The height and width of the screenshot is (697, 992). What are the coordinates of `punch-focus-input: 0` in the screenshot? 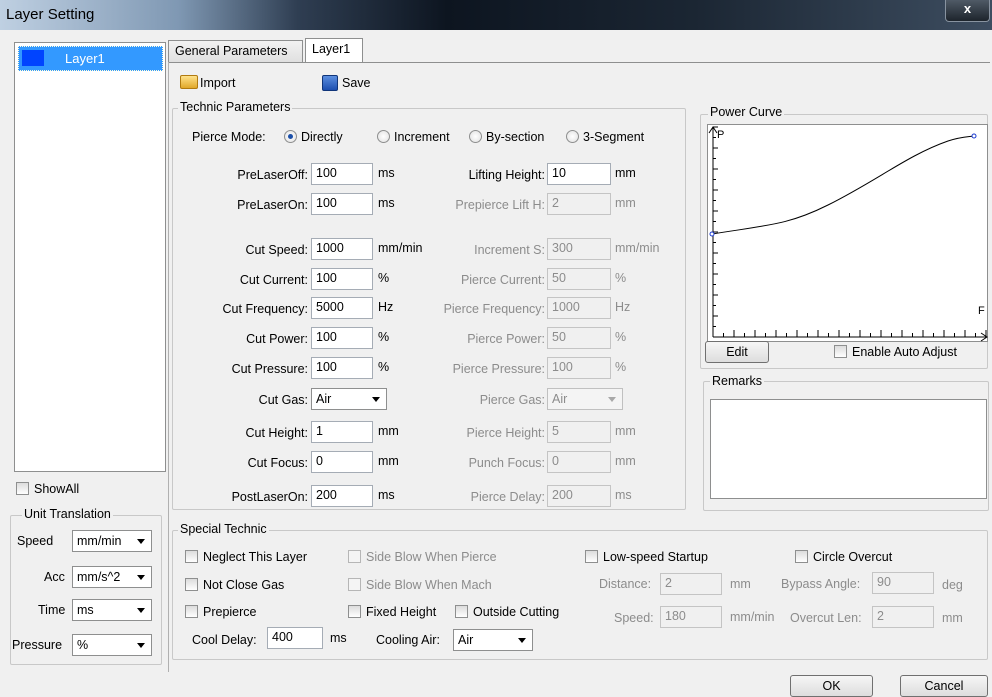 It's located at (579, 462).